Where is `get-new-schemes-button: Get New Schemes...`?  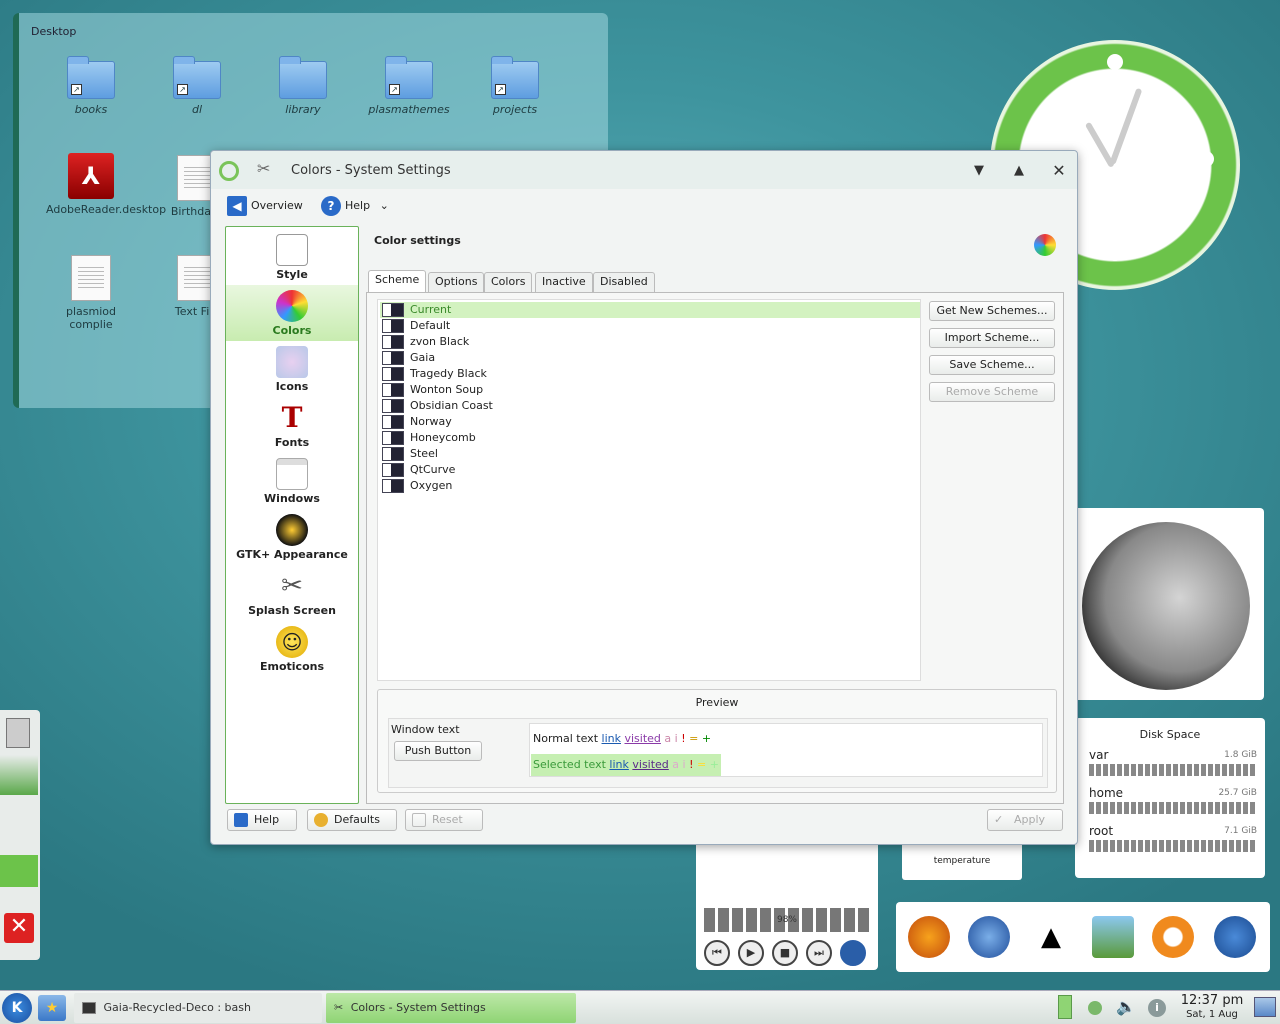 get-new-schemes-button: Get New Schemes... is located at coordinates (992, 311).